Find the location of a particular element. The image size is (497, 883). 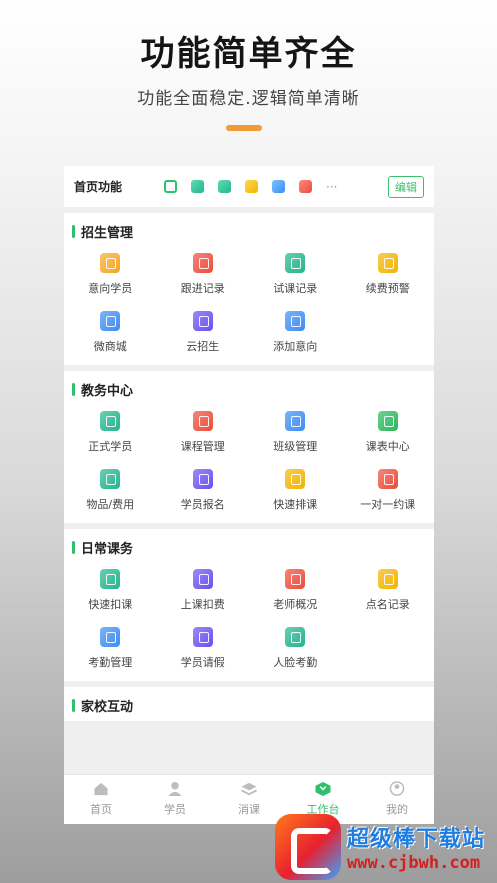

function-label: 快速扣课 is located at coordinates (110, 604).